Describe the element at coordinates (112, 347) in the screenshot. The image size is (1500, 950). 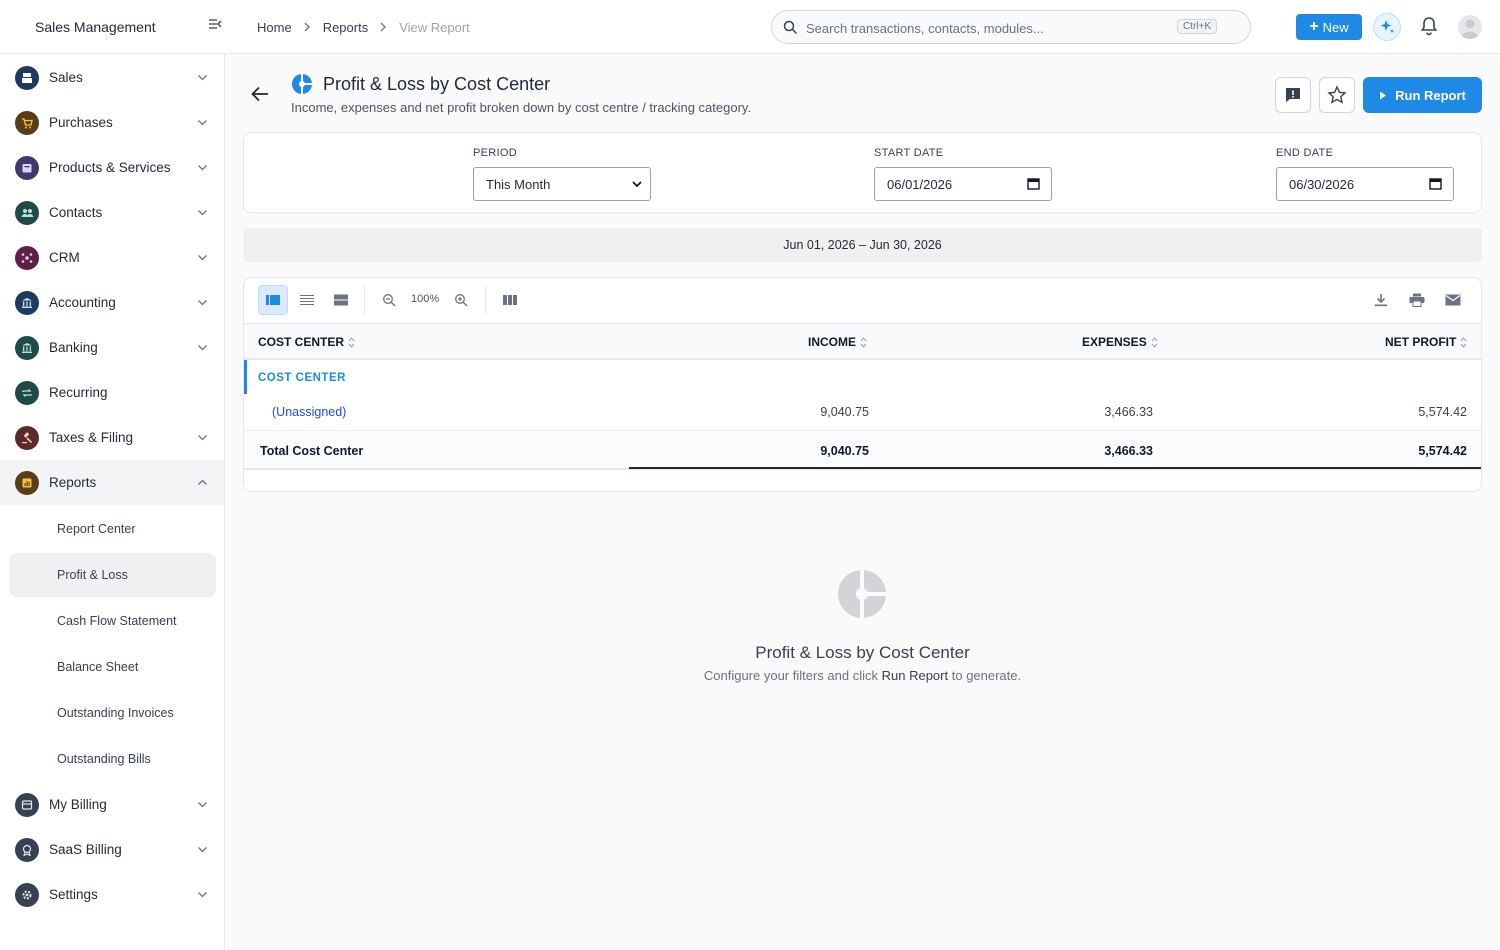
I see `sidebar-item-banking: Banking` at that location.